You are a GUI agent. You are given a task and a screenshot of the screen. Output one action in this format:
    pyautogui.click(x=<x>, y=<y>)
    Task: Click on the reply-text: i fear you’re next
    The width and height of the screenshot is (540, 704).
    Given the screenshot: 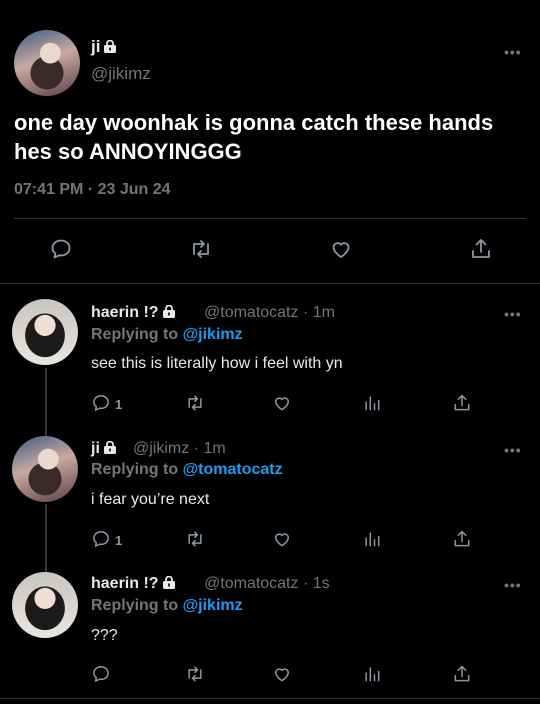 What is the action you would take?
    pyautogui.click(x=150, y=499)
    